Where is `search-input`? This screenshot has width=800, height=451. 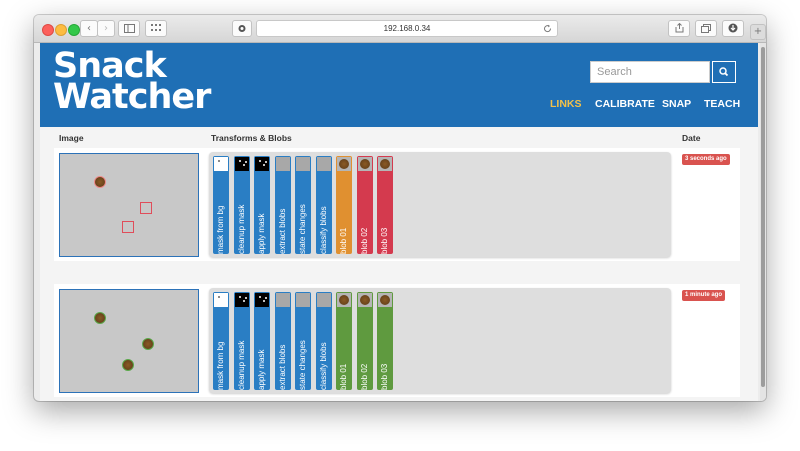
search-input is located at coordinates (650, 72).